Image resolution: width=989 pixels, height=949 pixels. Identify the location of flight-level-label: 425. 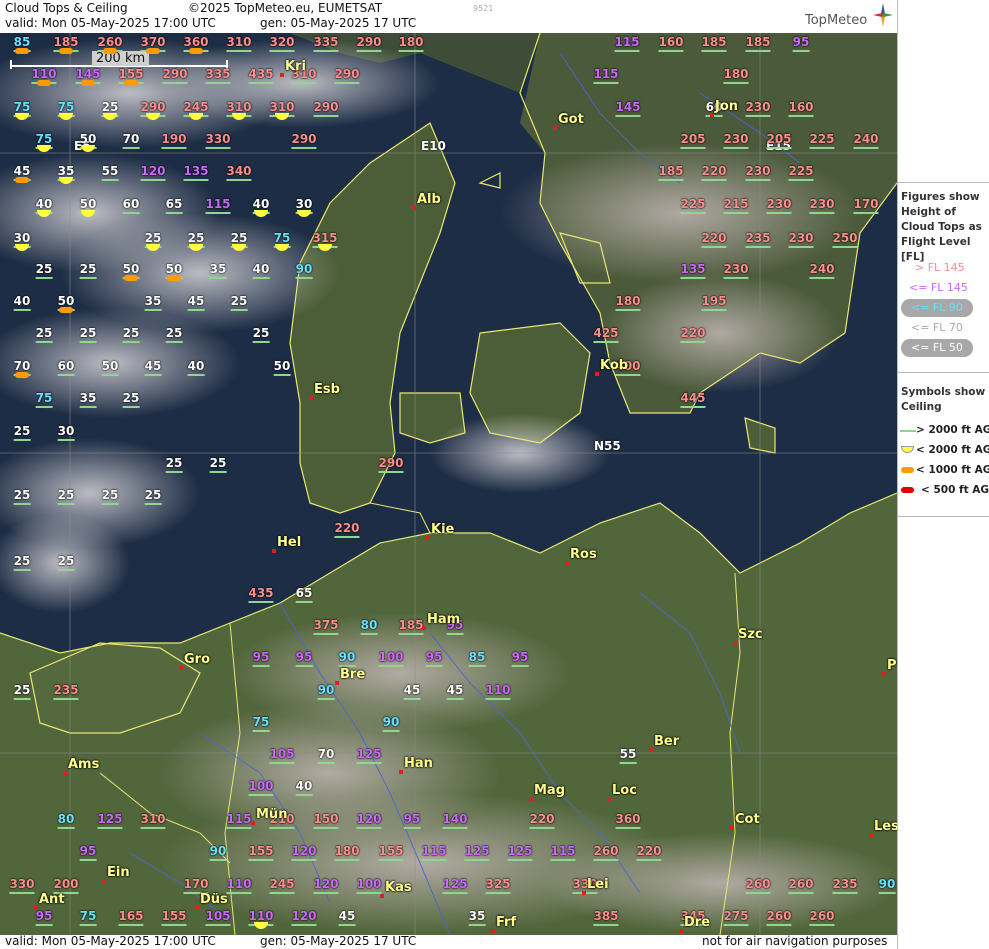
(606, 334).